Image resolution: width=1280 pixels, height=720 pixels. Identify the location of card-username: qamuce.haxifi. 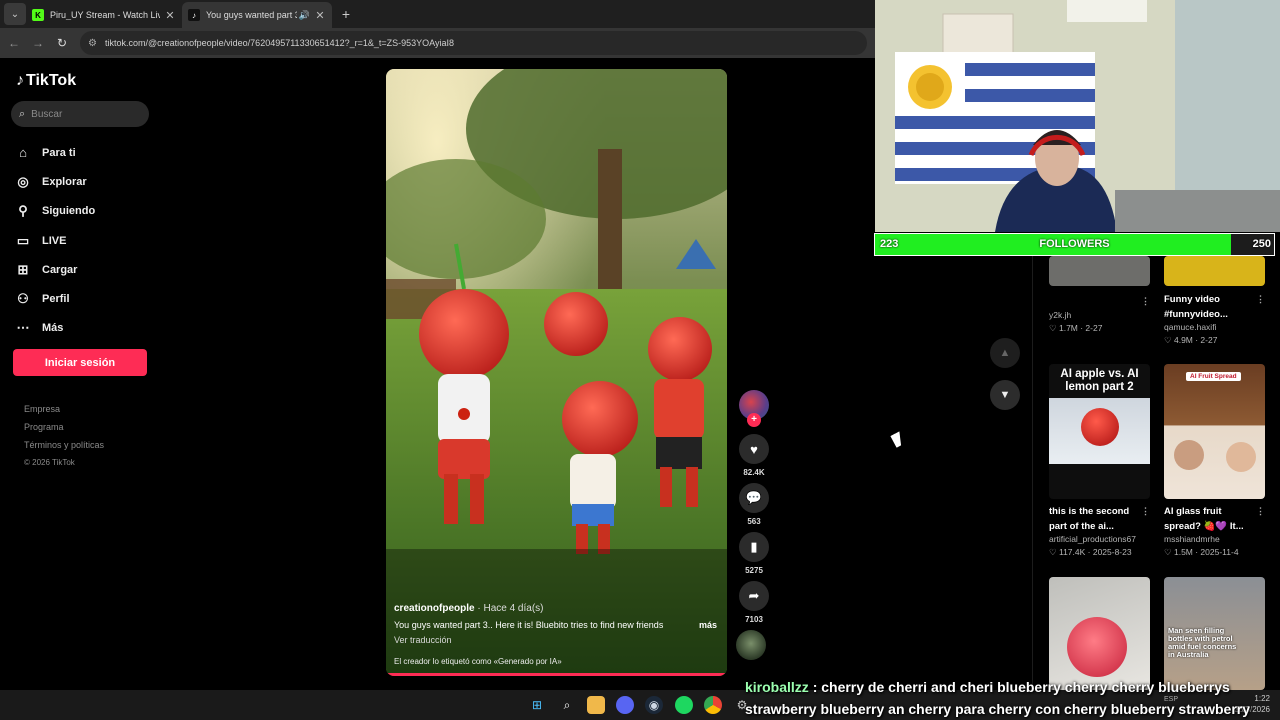
(1214, 328).